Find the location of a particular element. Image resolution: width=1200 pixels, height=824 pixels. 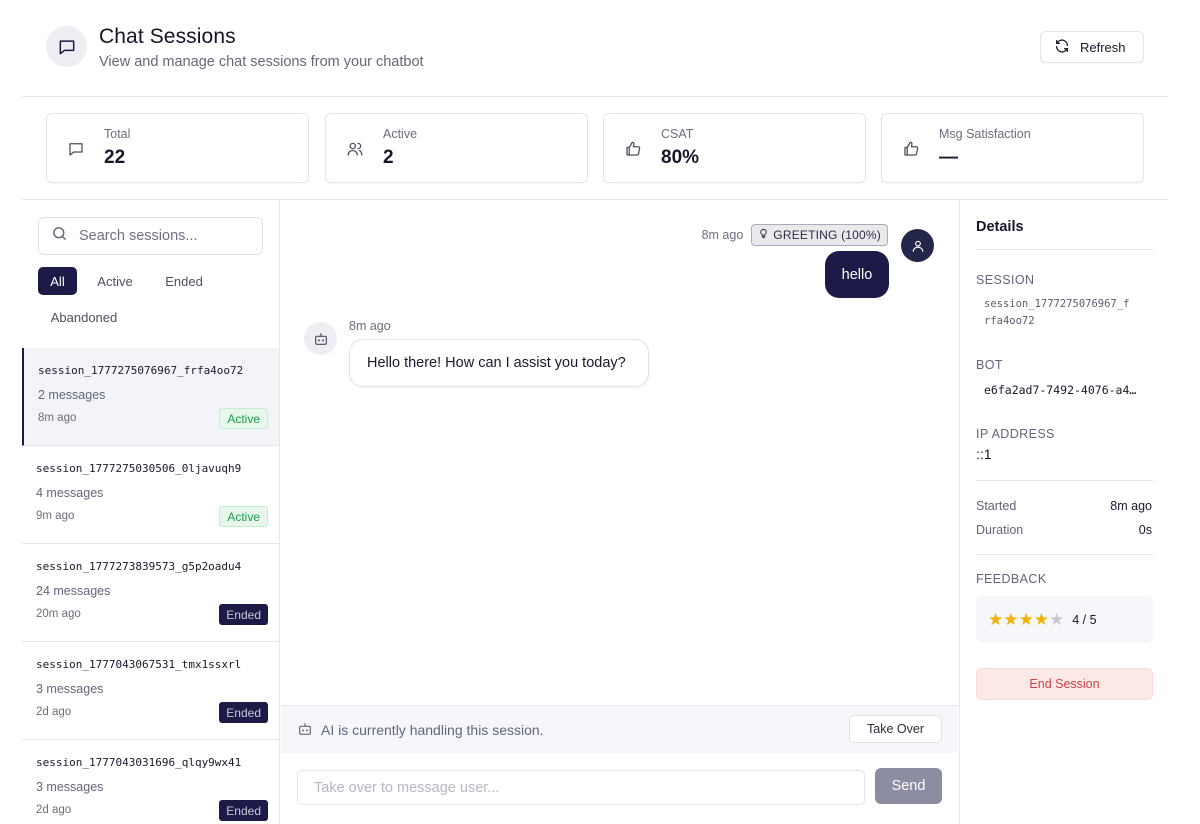

intent-label: GREETING (100%) is located at coordinates (827, 235).